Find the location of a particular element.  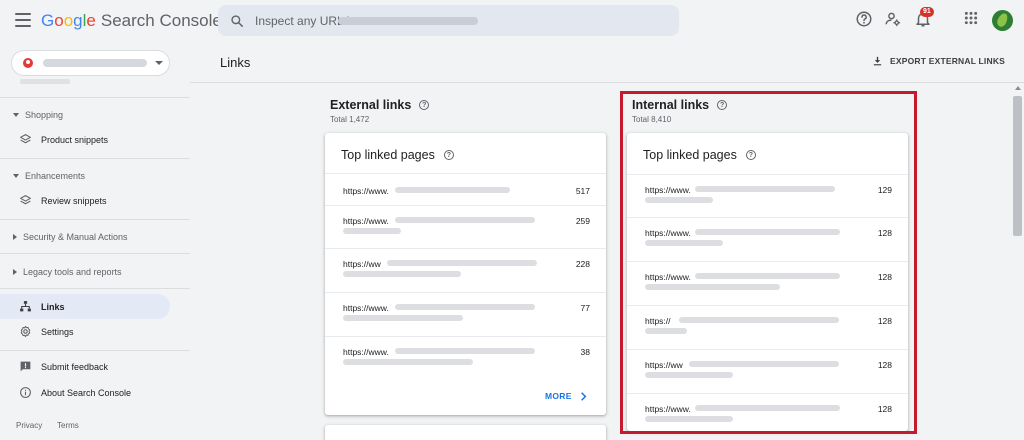

scroll-up-arrow-icon is located at coordinates (1018, 88).